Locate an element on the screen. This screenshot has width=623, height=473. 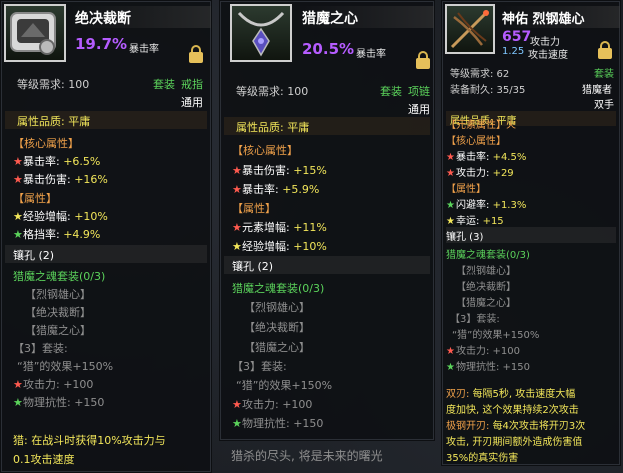
item-title: 神佑 烈钢雄心 is located at coordinates (543, 19).